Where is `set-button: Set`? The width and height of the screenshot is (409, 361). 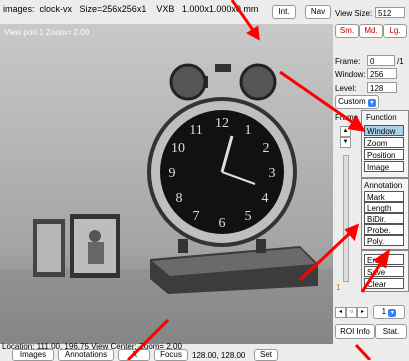
set-button: Set is located at coordinates (266, 355).